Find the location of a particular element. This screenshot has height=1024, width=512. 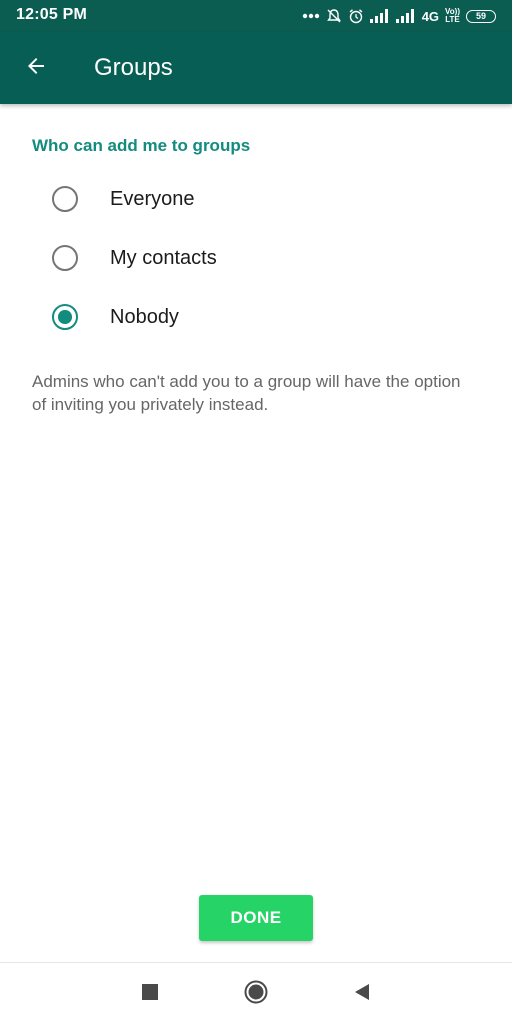

status-time: 12:05 PM is located at coordinates (51, 14).